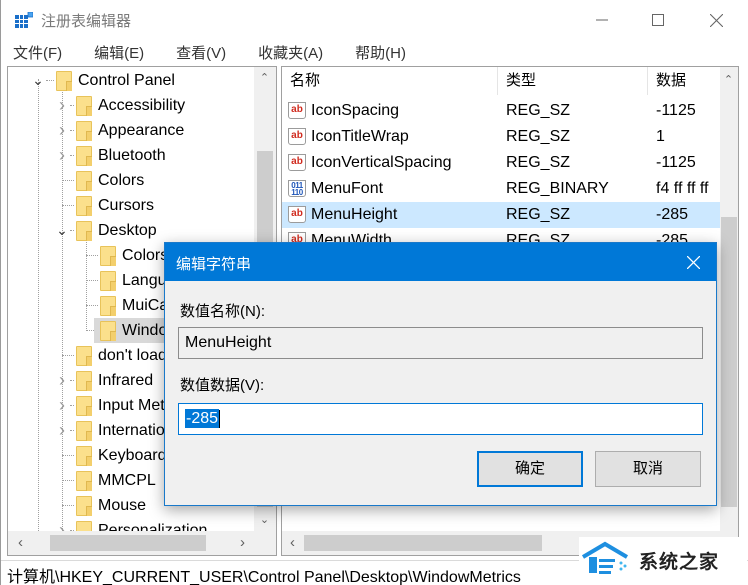 The image size is (748, 585). Describe the element at coordinates (501, 189) in the screenshot. I see `value-row: 011 110 MenuFont REG_BINARY f4 ff ff ff` at that location.